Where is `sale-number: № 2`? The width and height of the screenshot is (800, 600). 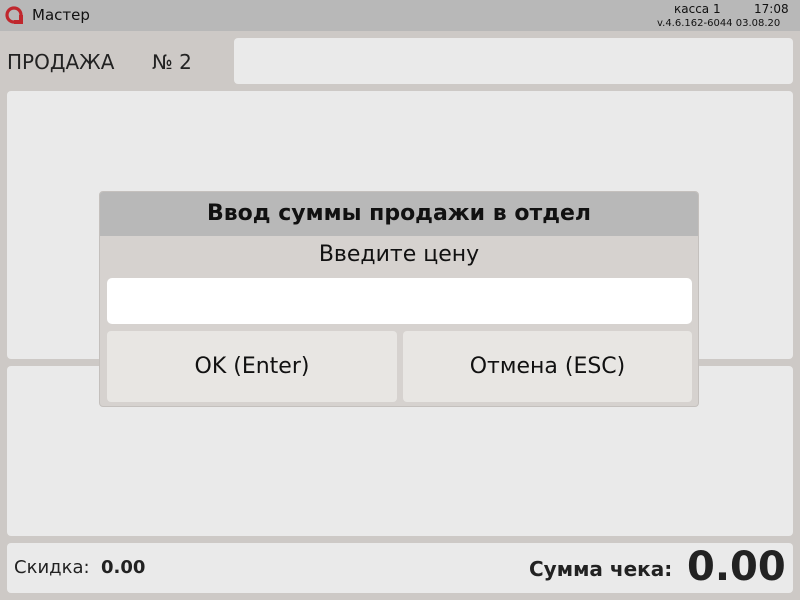
sale-number: № 2 is located at coordinates (172, 62).